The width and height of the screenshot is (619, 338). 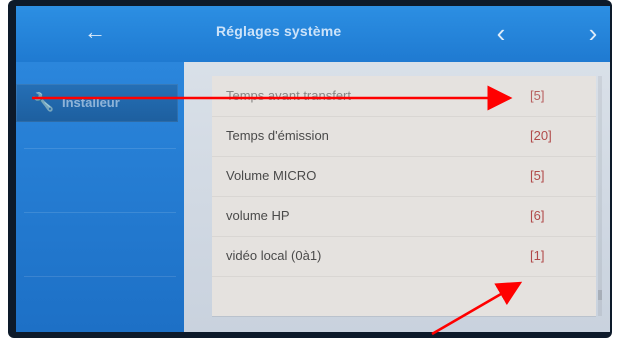 I want to click on setting-label: volume HP, so click(x=258, y=215).